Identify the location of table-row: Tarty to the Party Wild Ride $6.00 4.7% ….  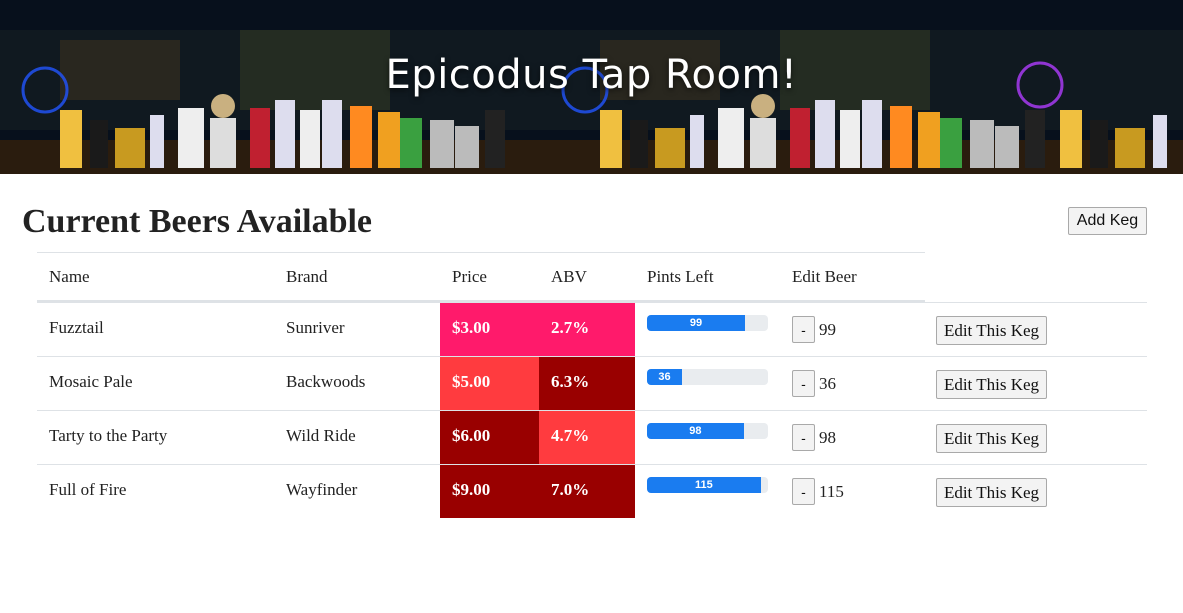
(592, 437).